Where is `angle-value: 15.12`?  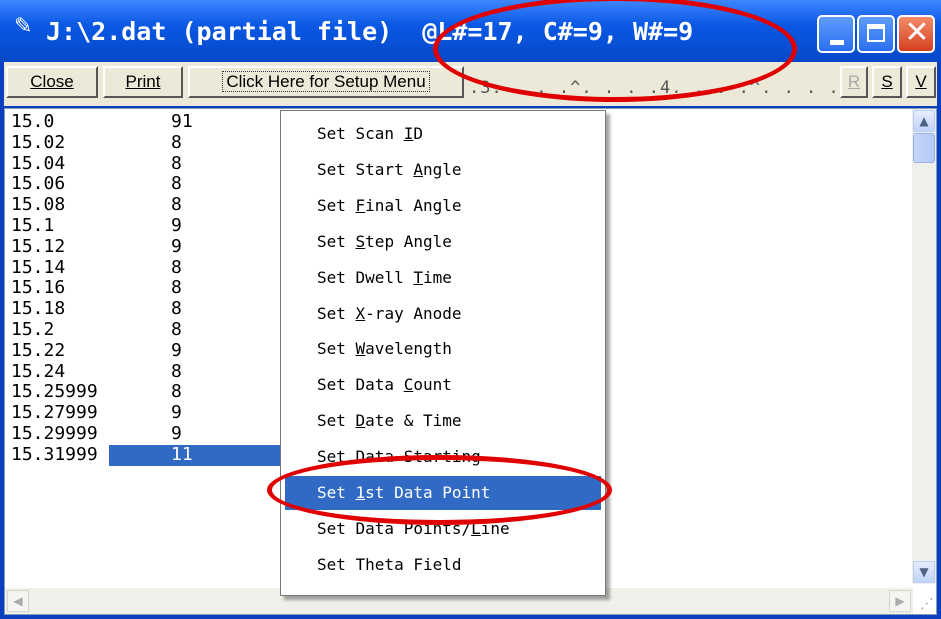 angle-value: 15.12 is located at coordinates (38, 246).